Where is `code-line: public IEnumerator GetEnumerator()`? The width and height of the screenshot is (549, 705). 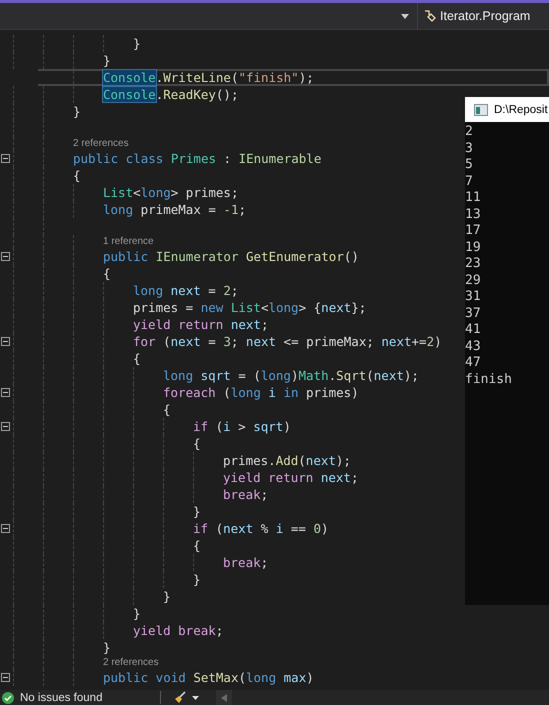 code-line: public IEnumerator GetEnumerator() is located at coordinates (231, 256).